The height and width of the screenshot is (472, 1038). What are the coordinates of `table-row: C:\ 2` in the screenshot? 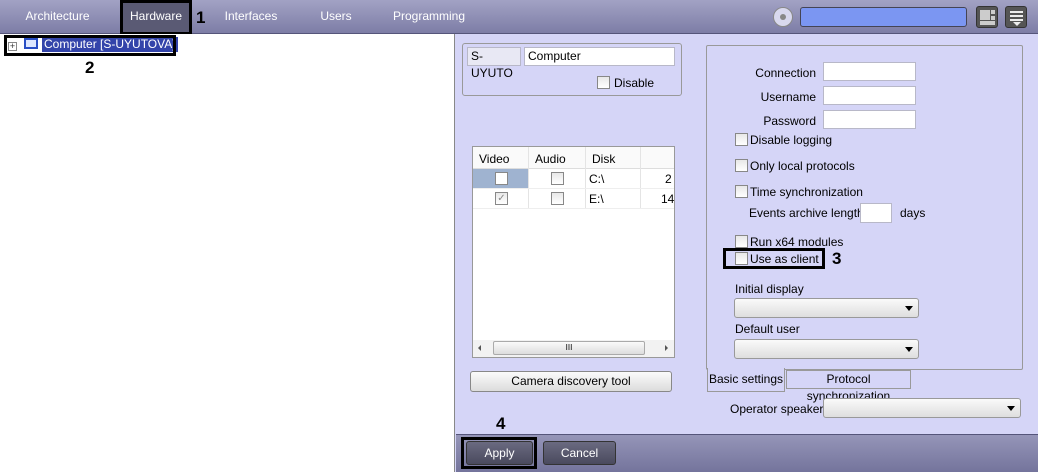 It's located at (573, 179).